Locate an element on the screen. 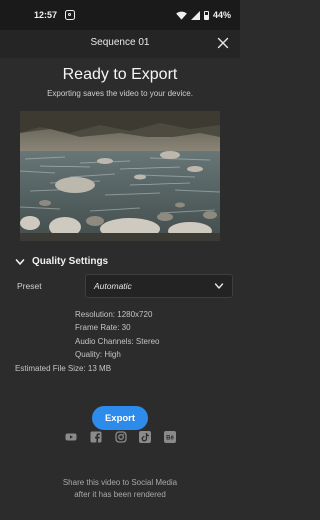 Image resolution: width=320 pixels, height=520 pixels. instagram-notification-icon is located at coordinates (70, 15).